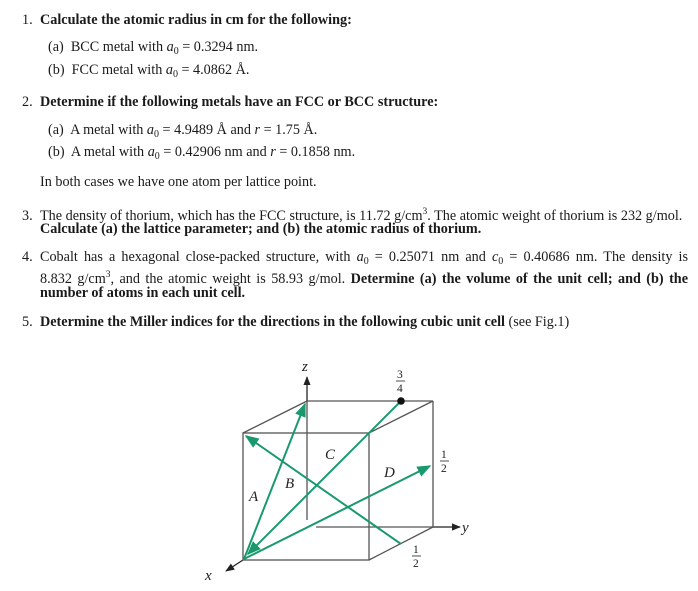 This screenshot has width=698, height=591. I want to click on direction-arrow-d, so click(337, 512).